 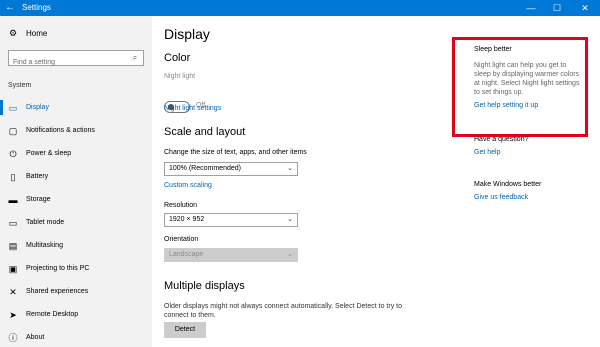 I want to click on sleep-help-link: Get help setting it up, so click(x=506, y=105).